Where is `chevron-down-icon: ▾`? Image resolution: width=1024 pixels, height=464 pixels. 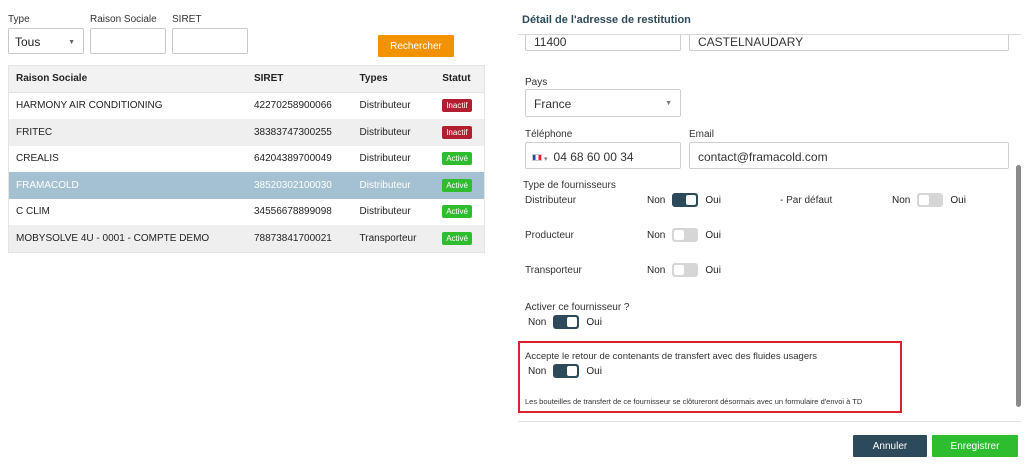 chevron-down-icon: ▾ is located at coordinates (546, 159).